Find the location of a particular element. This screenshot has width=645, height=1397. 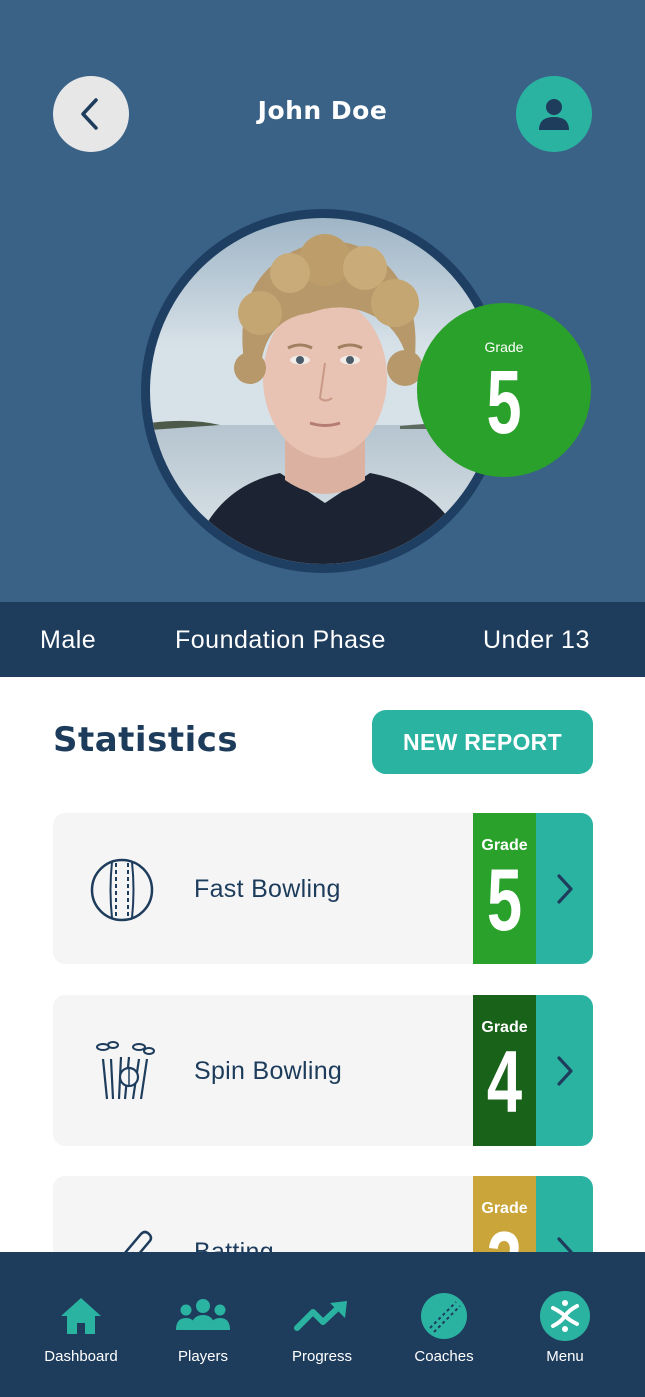

stat-card-label: Spin Bowling is located at coordinates (268, 1071).